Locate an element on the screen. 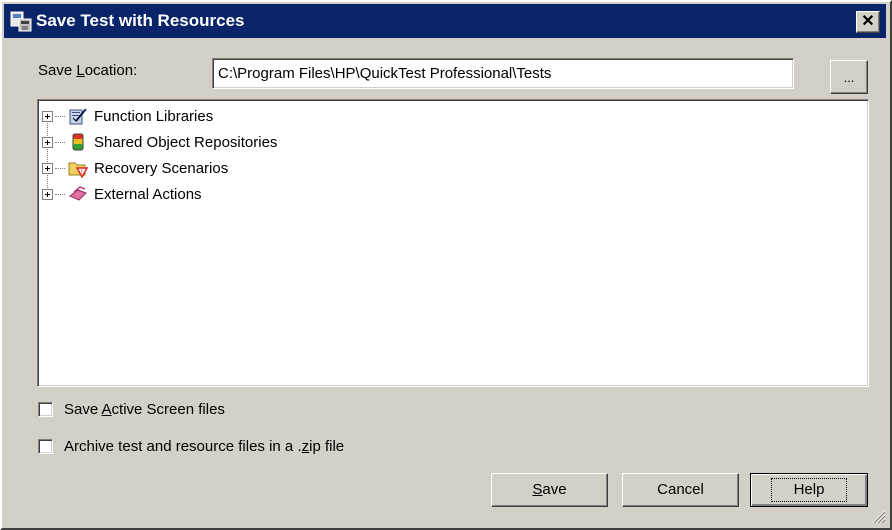  tree-item-label: Function Libraries is located at coordinates (154, 116).